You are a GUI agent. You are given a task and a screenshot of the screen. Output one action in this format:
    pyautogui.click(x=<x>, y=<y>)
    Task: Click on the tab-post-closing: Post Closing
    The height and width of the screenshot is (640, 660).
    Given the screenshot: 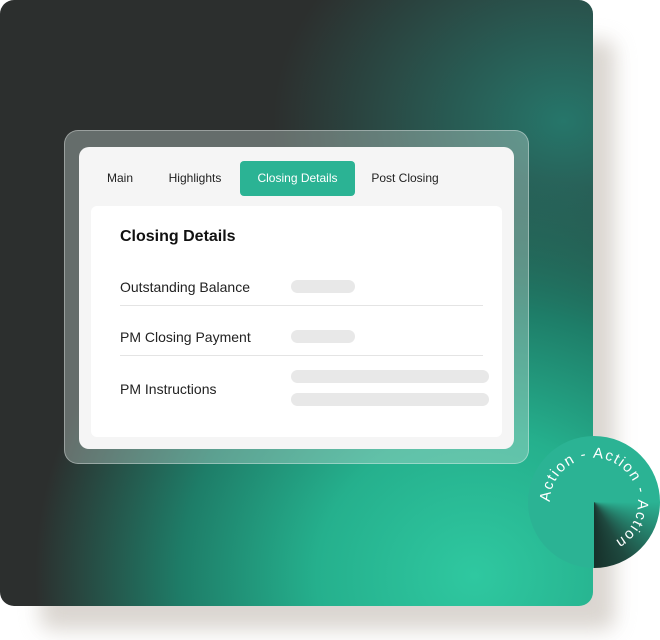 What is the action you would take?
    pyautogui.click(x=405, y=178)
    